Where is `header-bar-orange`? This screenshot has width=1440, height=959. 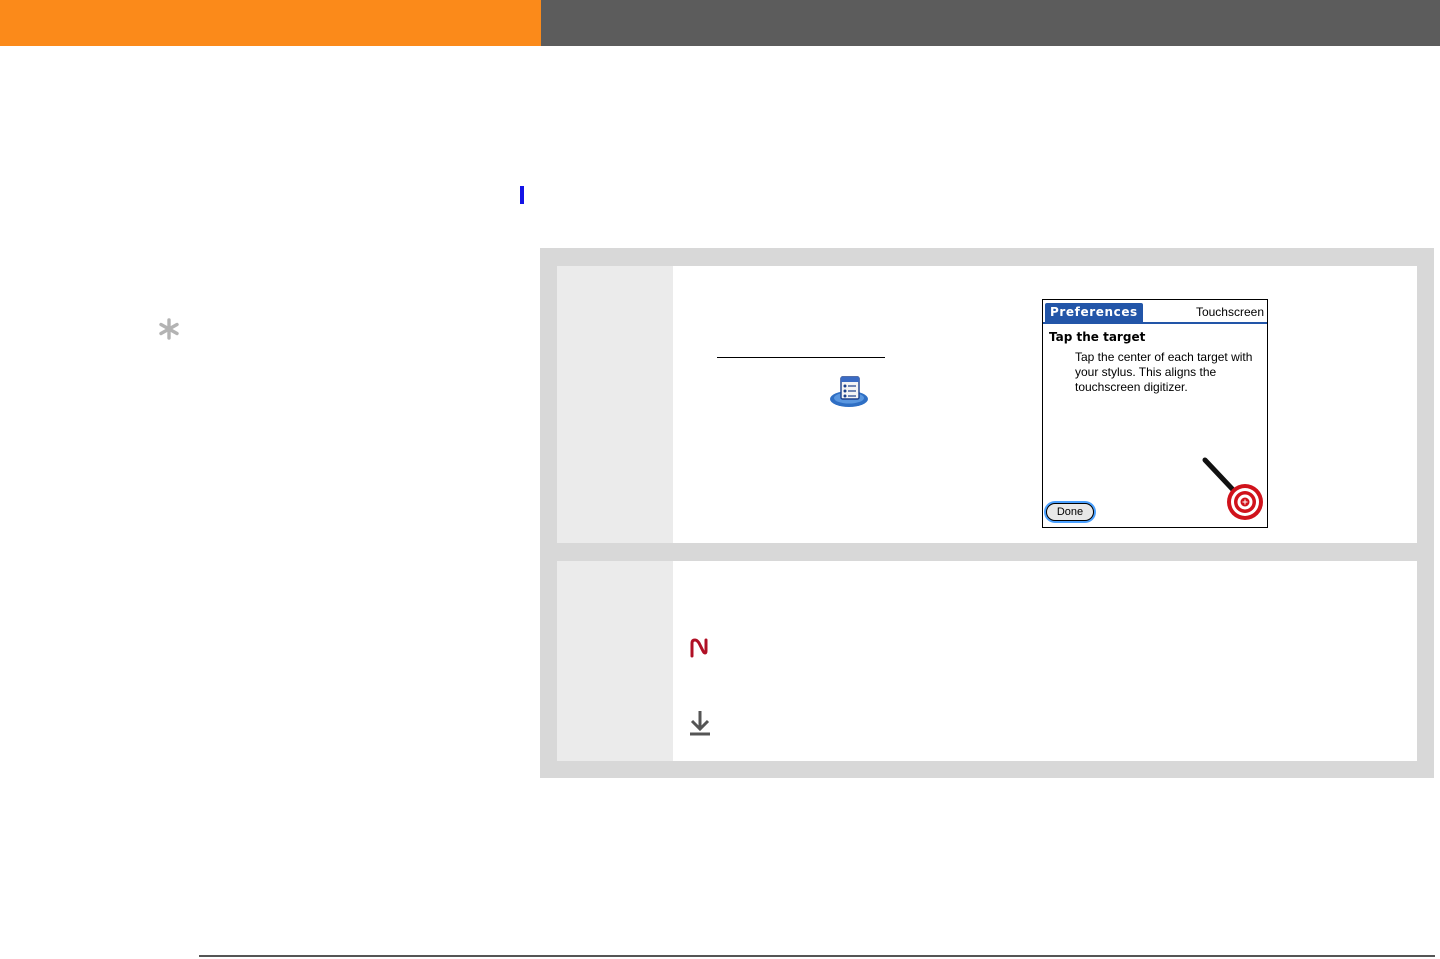
header-bar-orange is located at coordinates (270, 23).